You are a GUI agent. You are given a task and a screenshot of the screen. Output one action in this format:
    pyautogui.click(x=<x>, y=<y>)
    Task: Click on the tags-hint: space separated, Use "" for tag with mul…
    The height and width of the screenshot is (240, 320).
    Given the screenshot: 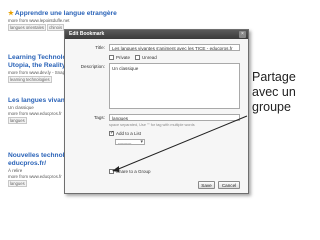 What is the action you would take?
    pyautogui.click(x=152, y=125)
    